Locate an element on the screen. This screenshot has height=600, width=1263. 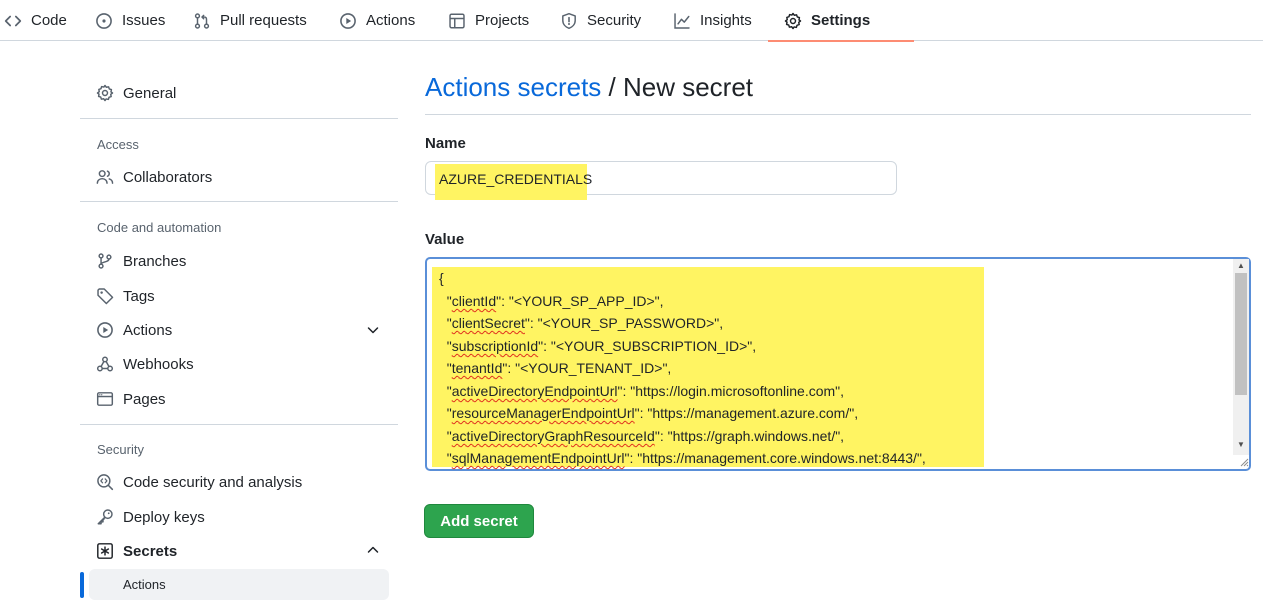
sidebar-item-branches: Branches is located at coordinates (141, 261).